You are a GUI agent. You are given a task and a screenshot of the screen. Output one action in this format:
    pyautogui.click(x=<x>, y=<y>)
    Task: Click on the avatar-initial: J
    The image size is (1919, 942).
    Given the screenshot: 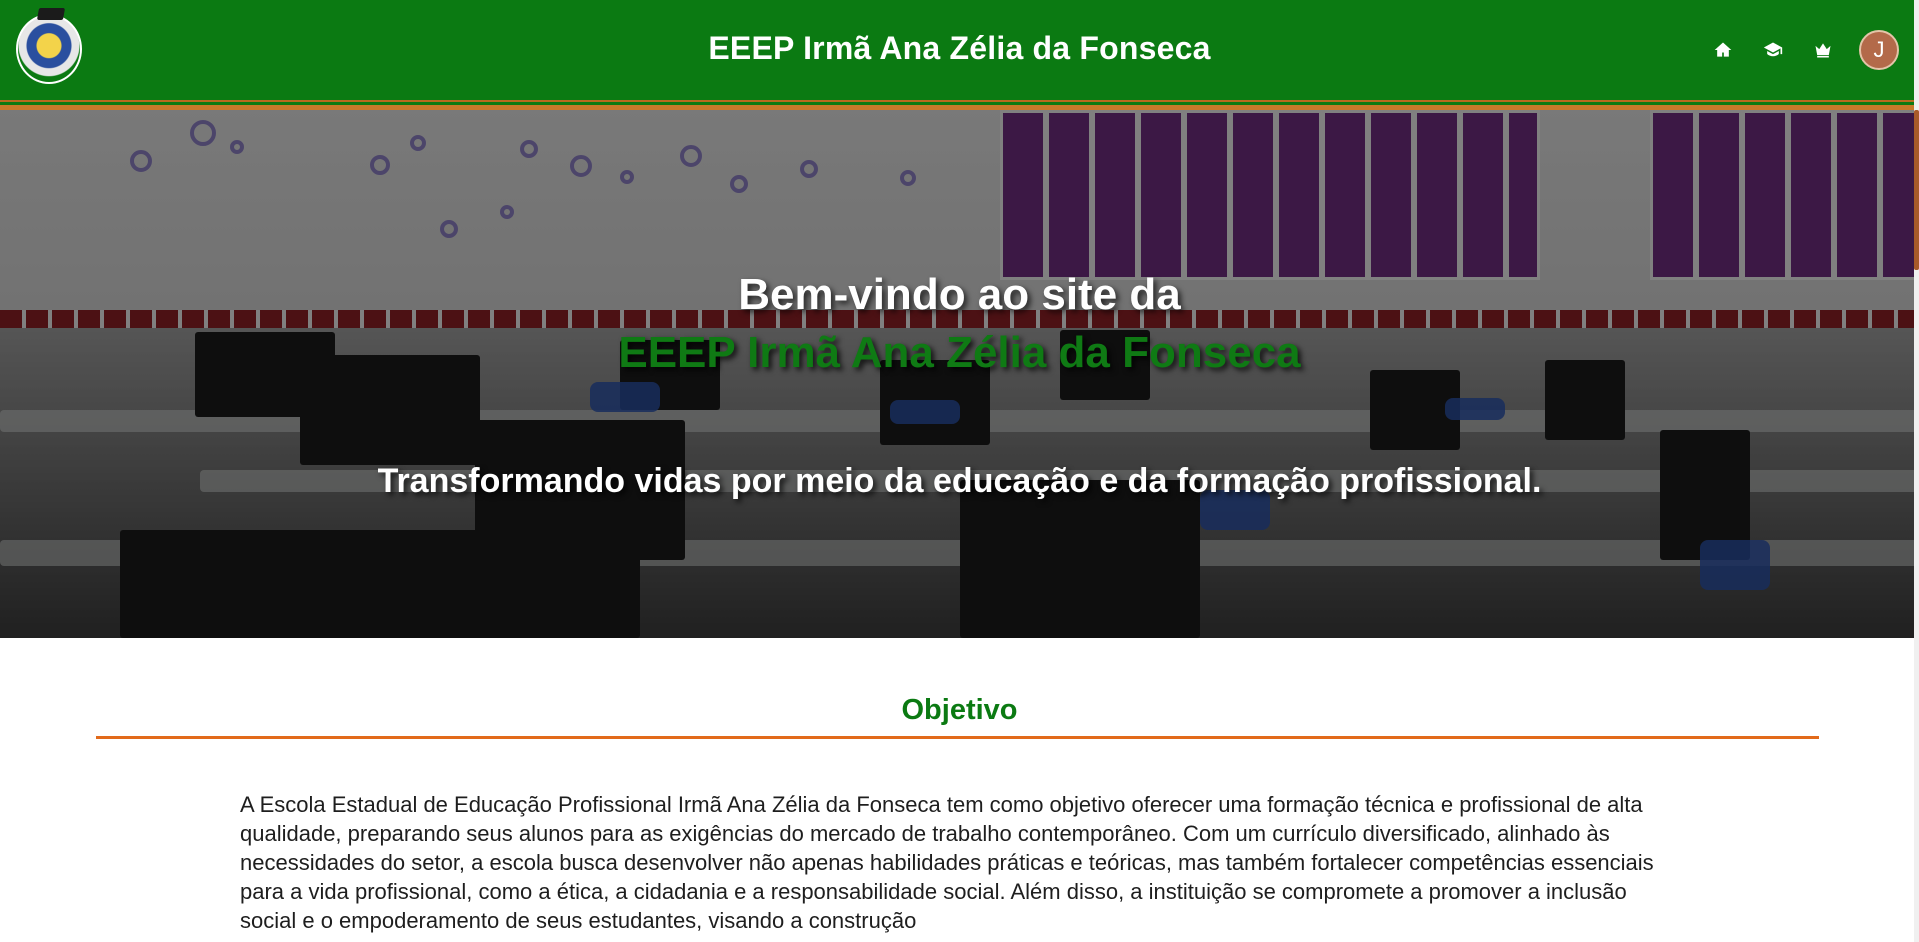 What is the action you would take?
    pyautogui.click(x=1879, y=49)
    